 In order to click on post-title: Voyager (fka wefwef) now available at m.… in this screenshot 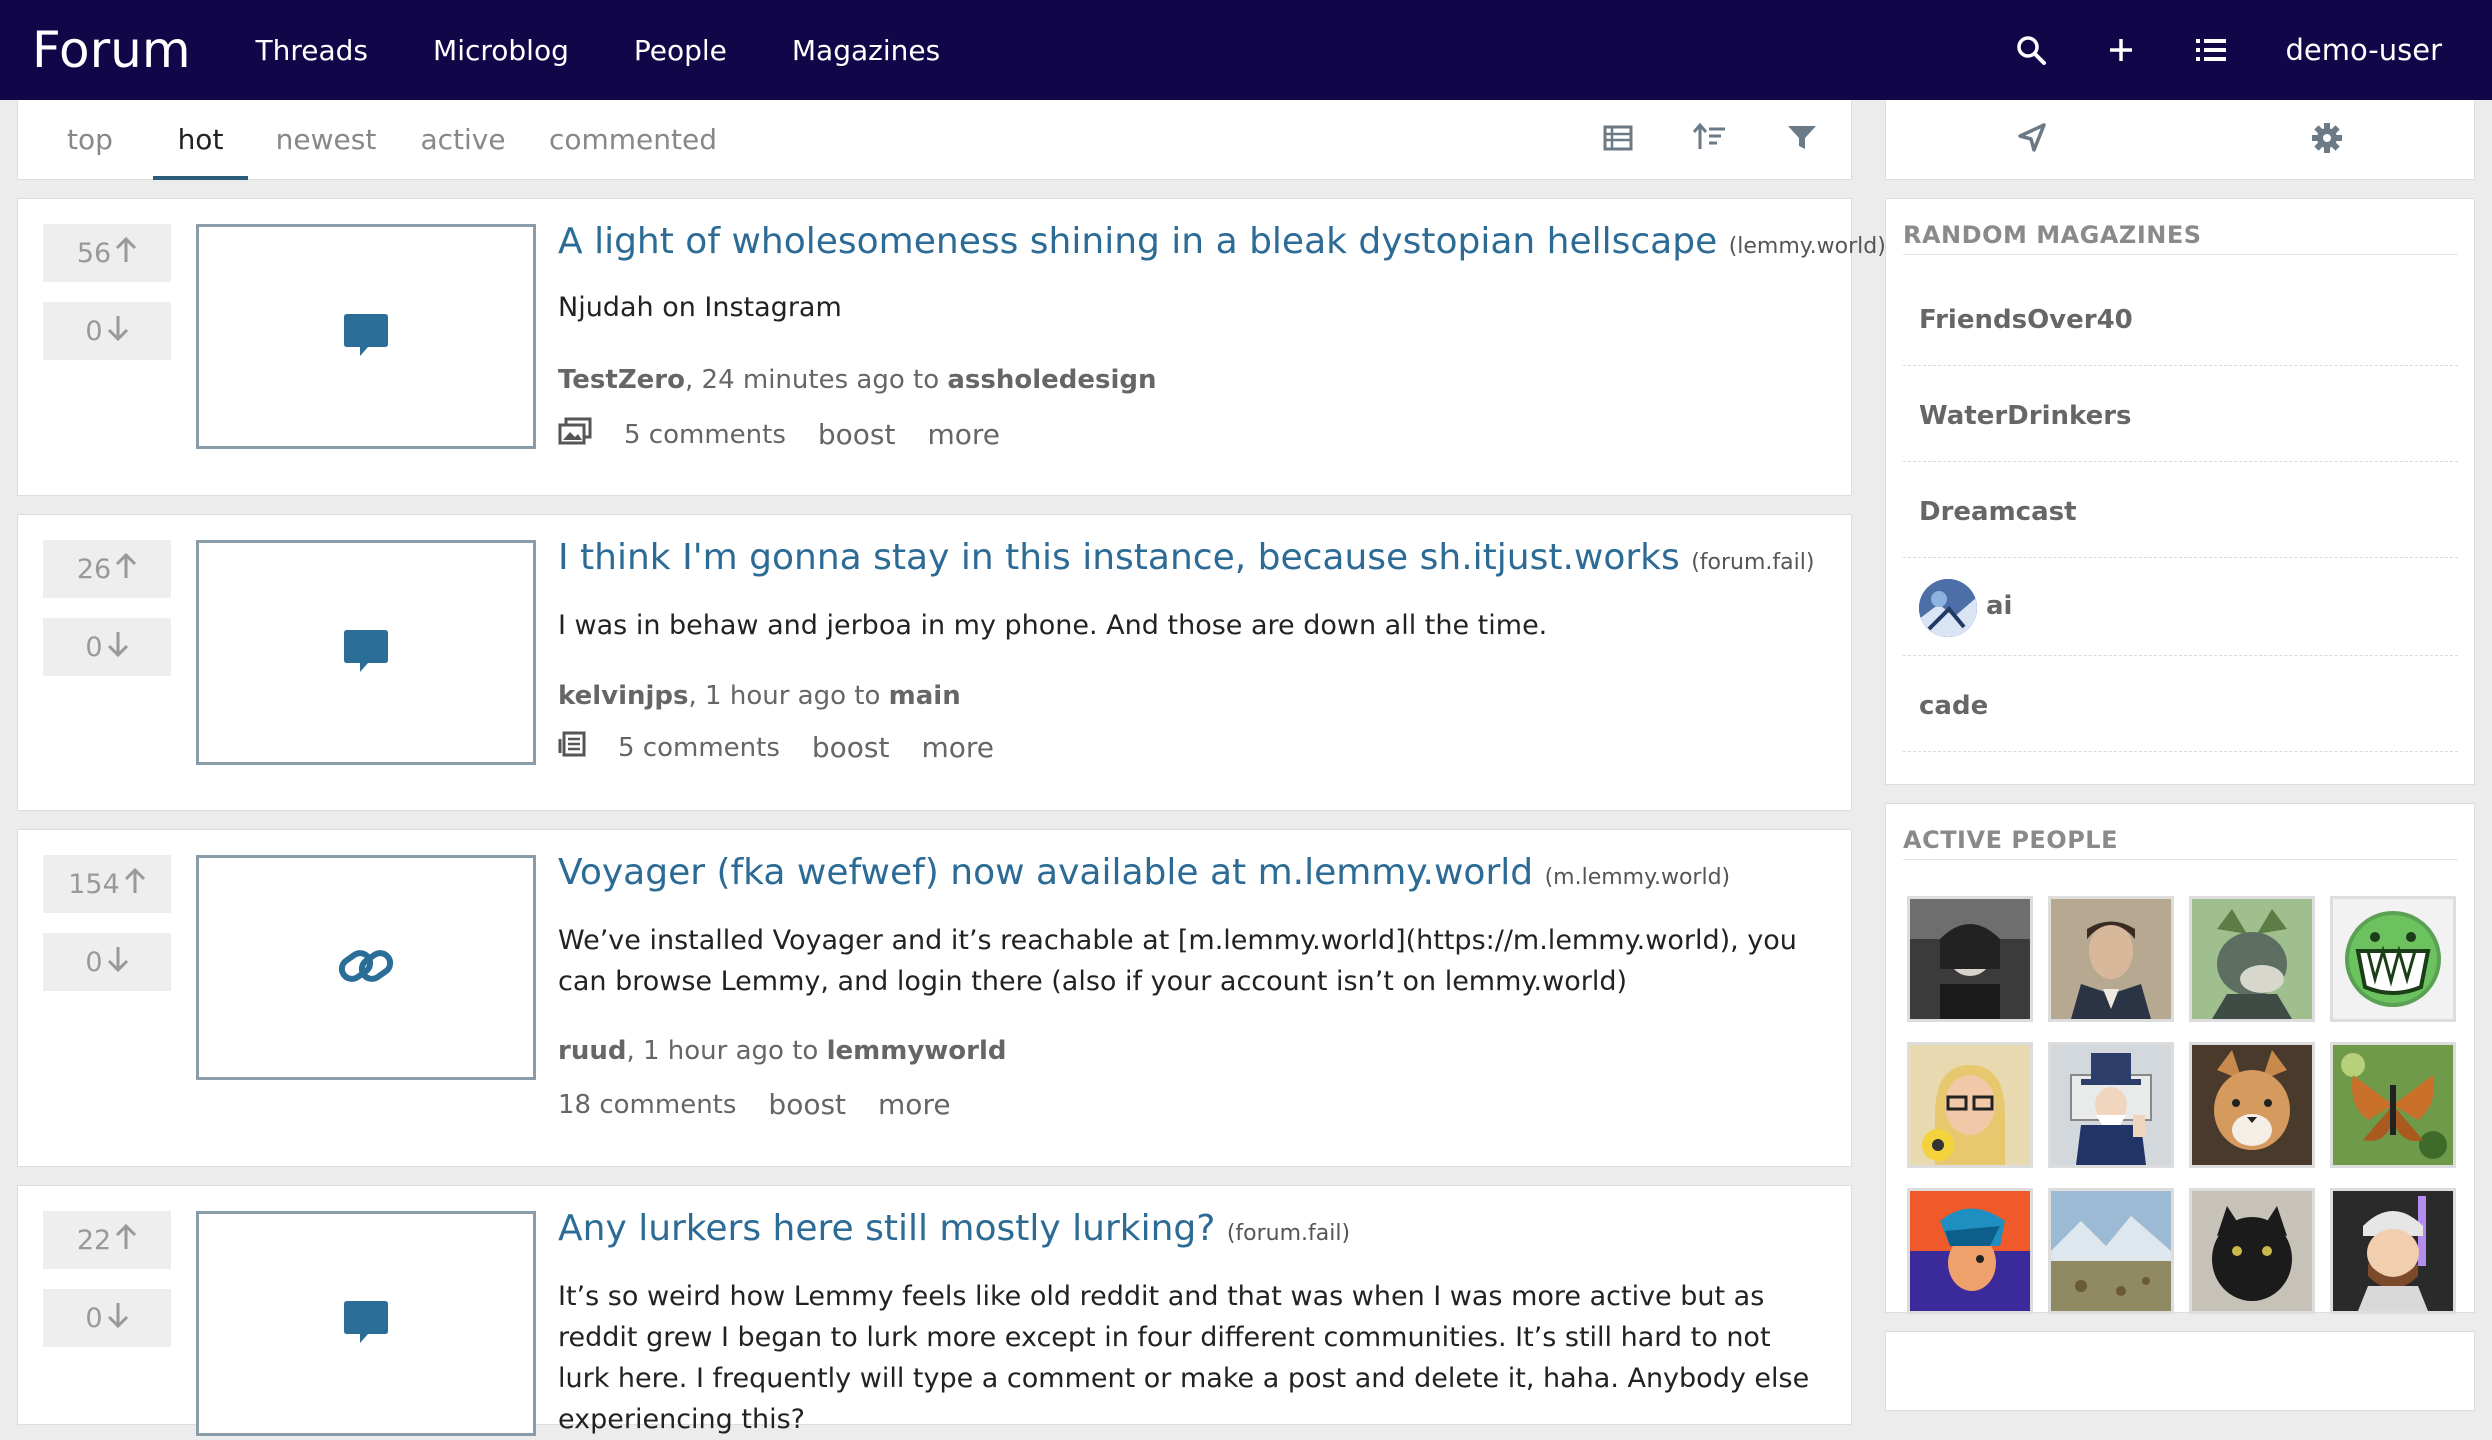, I will do `click(1144, 872)`.